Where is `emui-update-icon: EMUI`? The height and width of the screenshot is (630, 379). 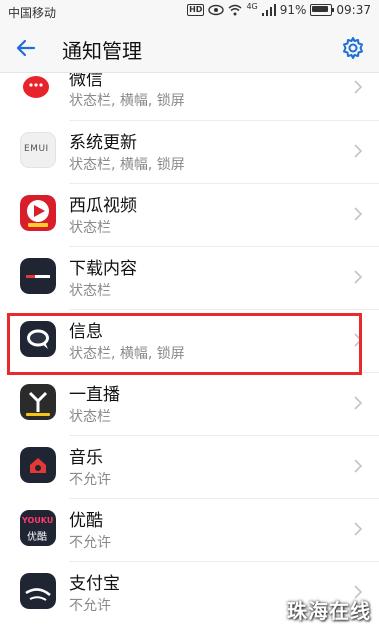
emui-update-icon: EMUI is located at coordinates (38, 150).